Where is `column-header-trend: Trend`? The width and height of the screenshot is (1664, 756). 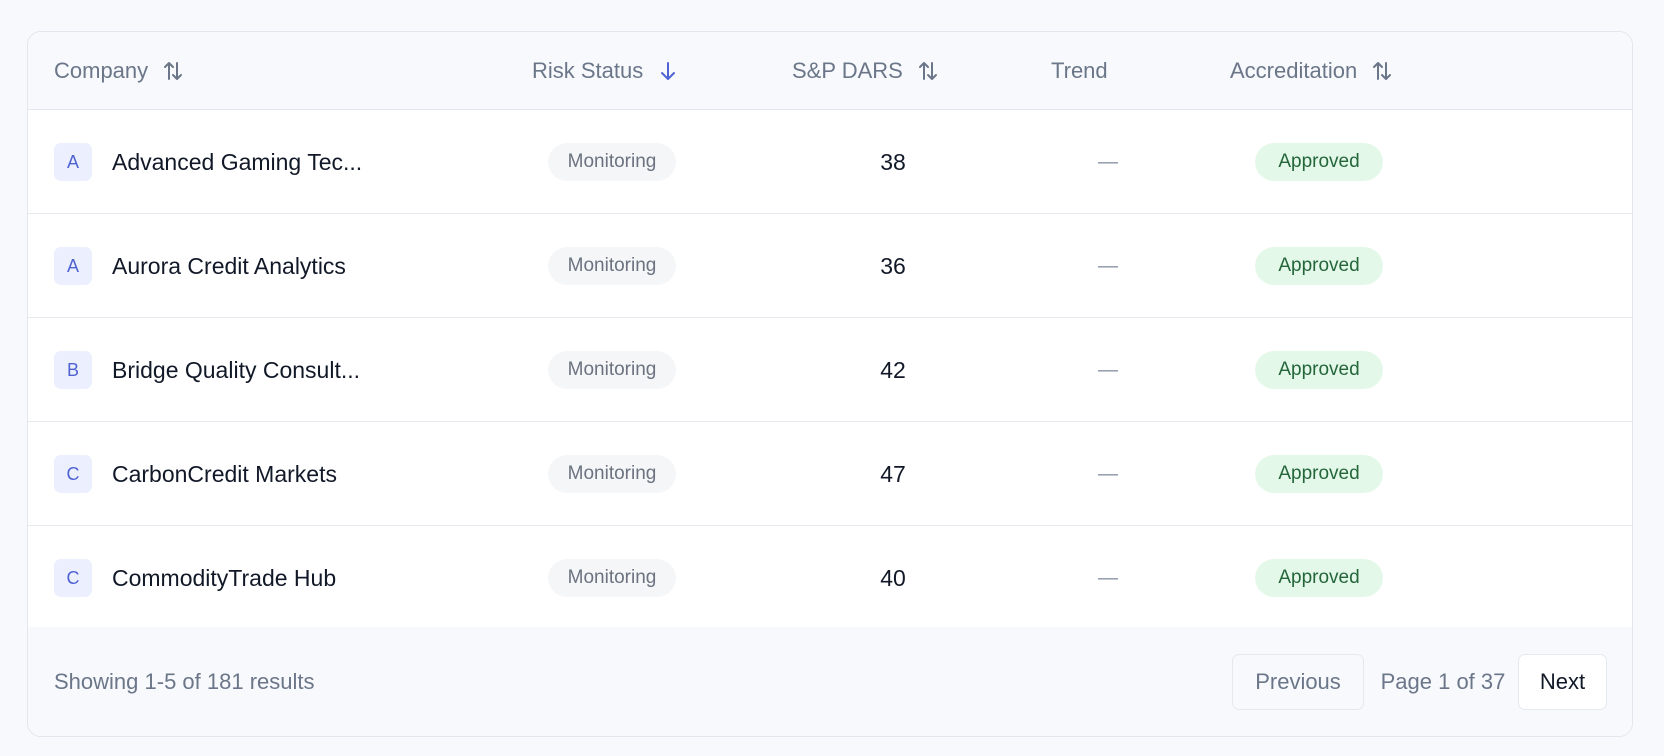 column-header-trend: Trend is located at coordinates (1079, 70).